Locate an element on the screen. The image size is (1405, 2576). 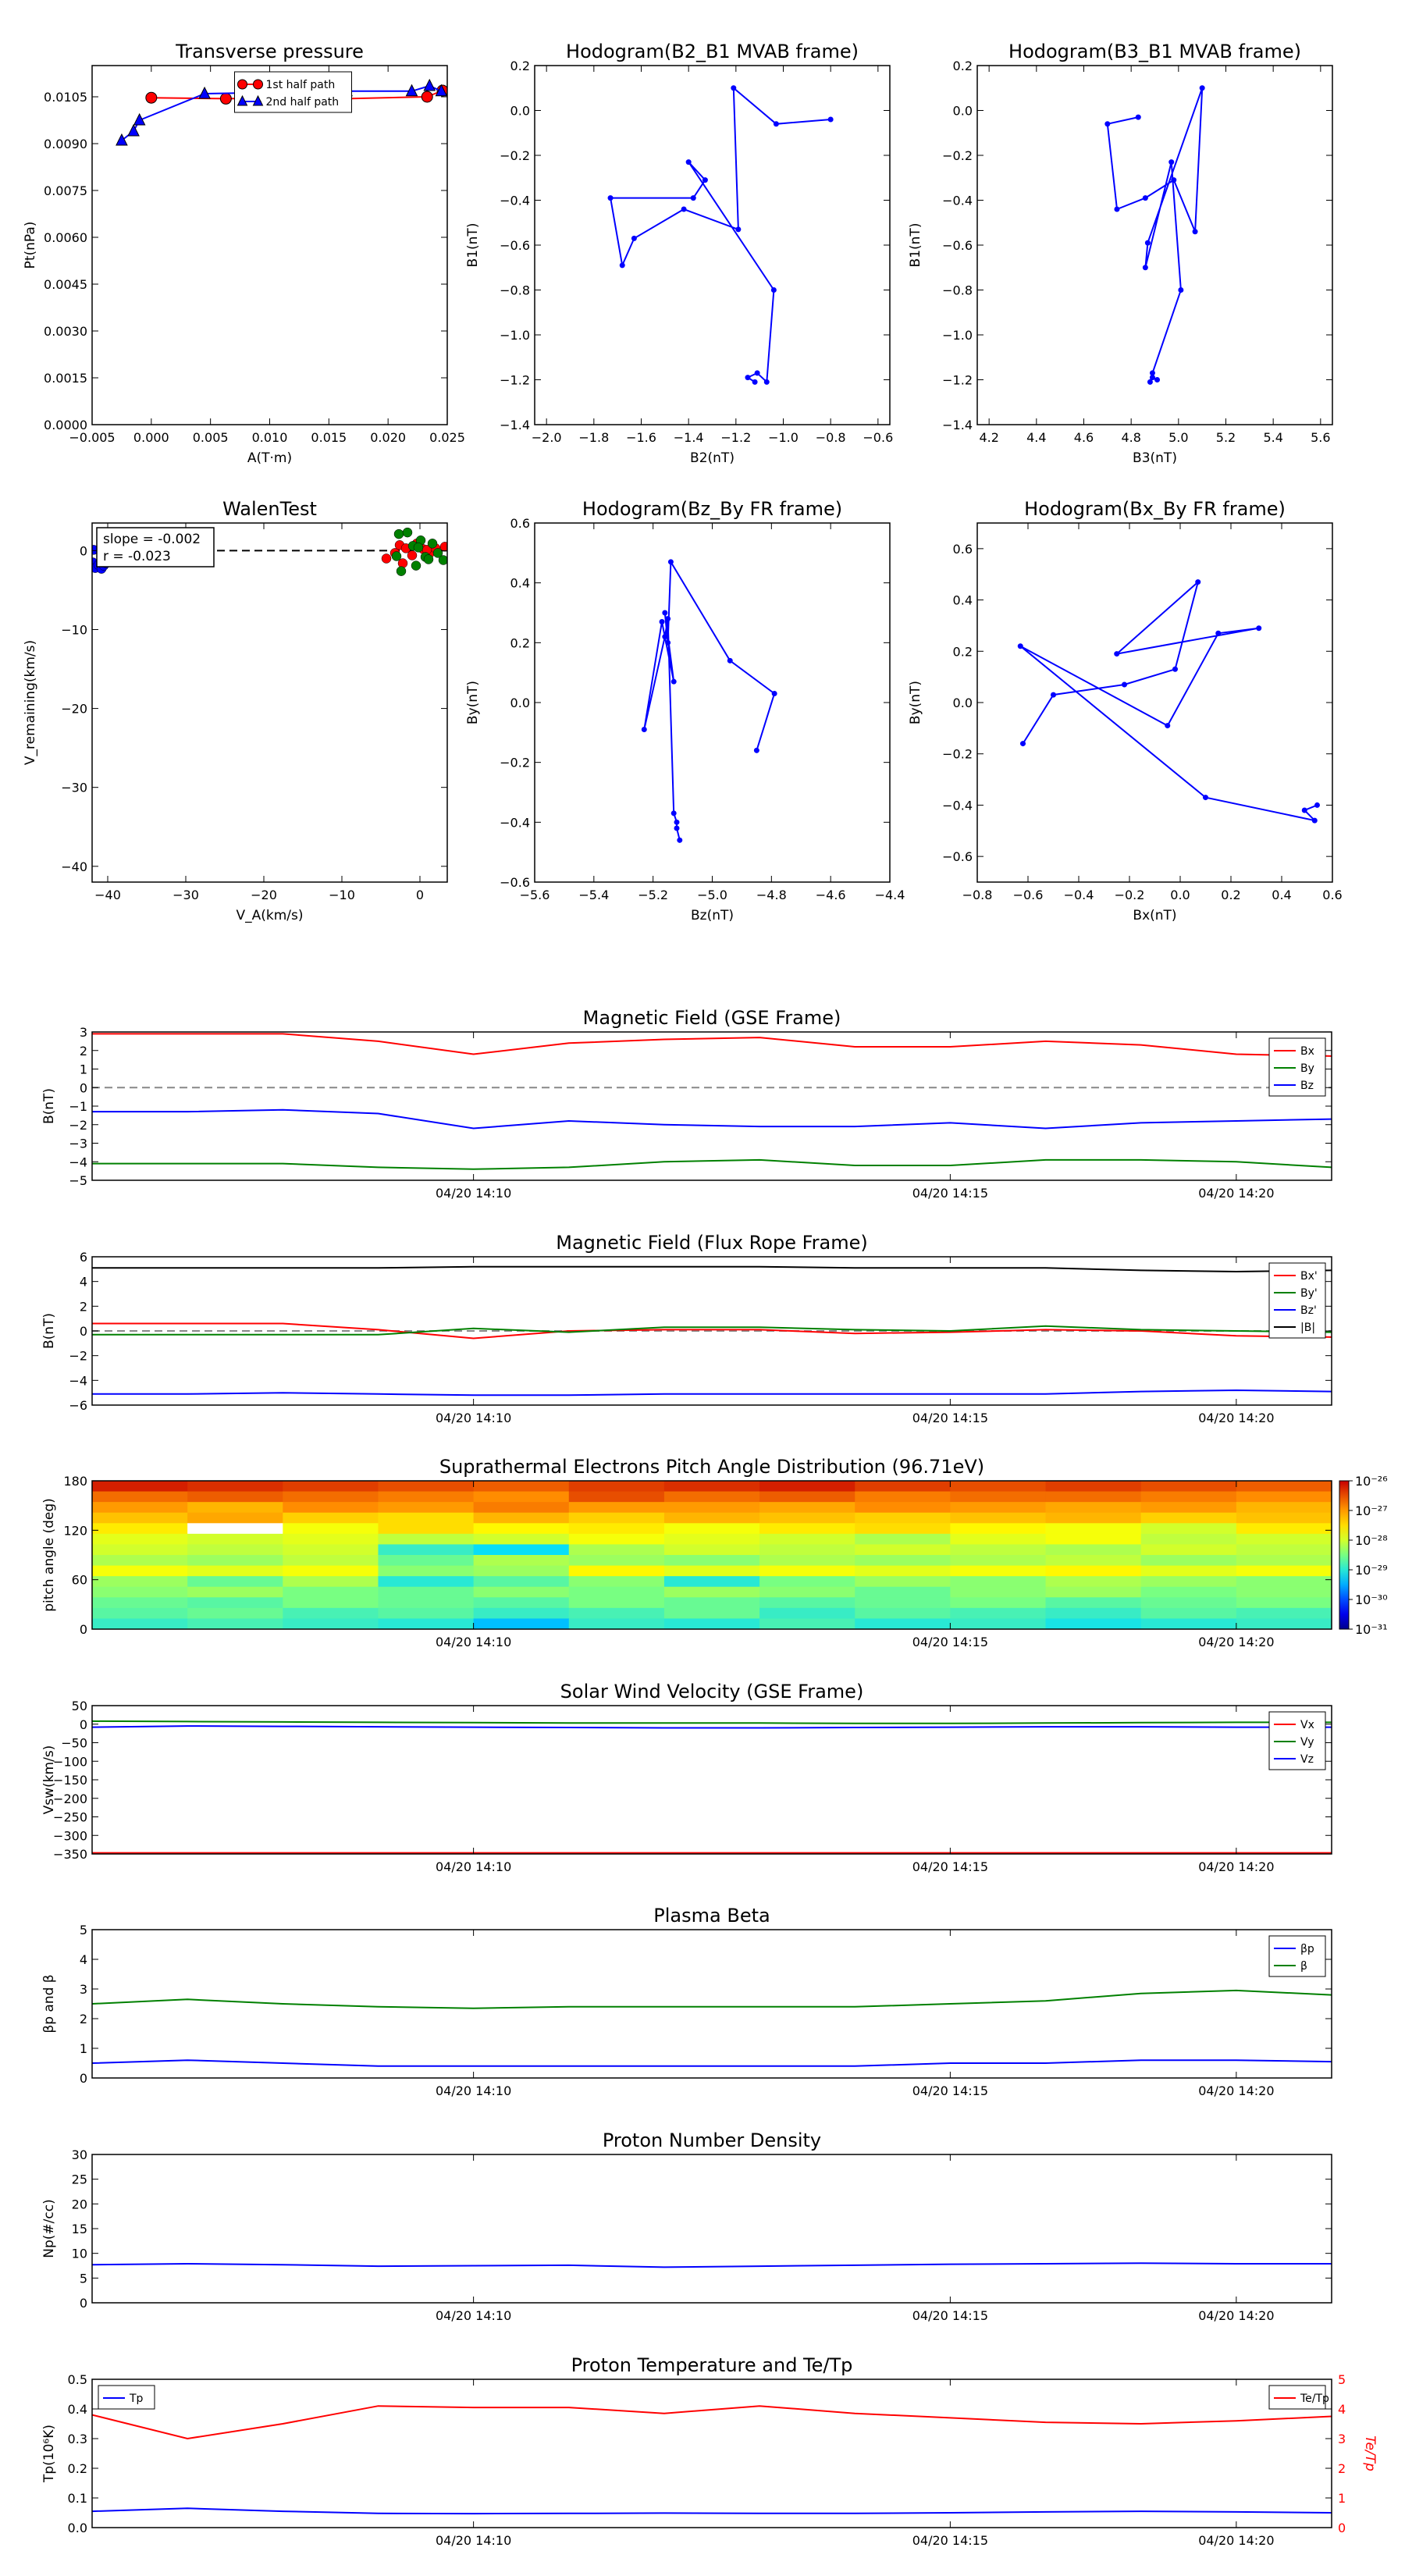
y-tick-label: 10 is located at coordinates (80, 2254).